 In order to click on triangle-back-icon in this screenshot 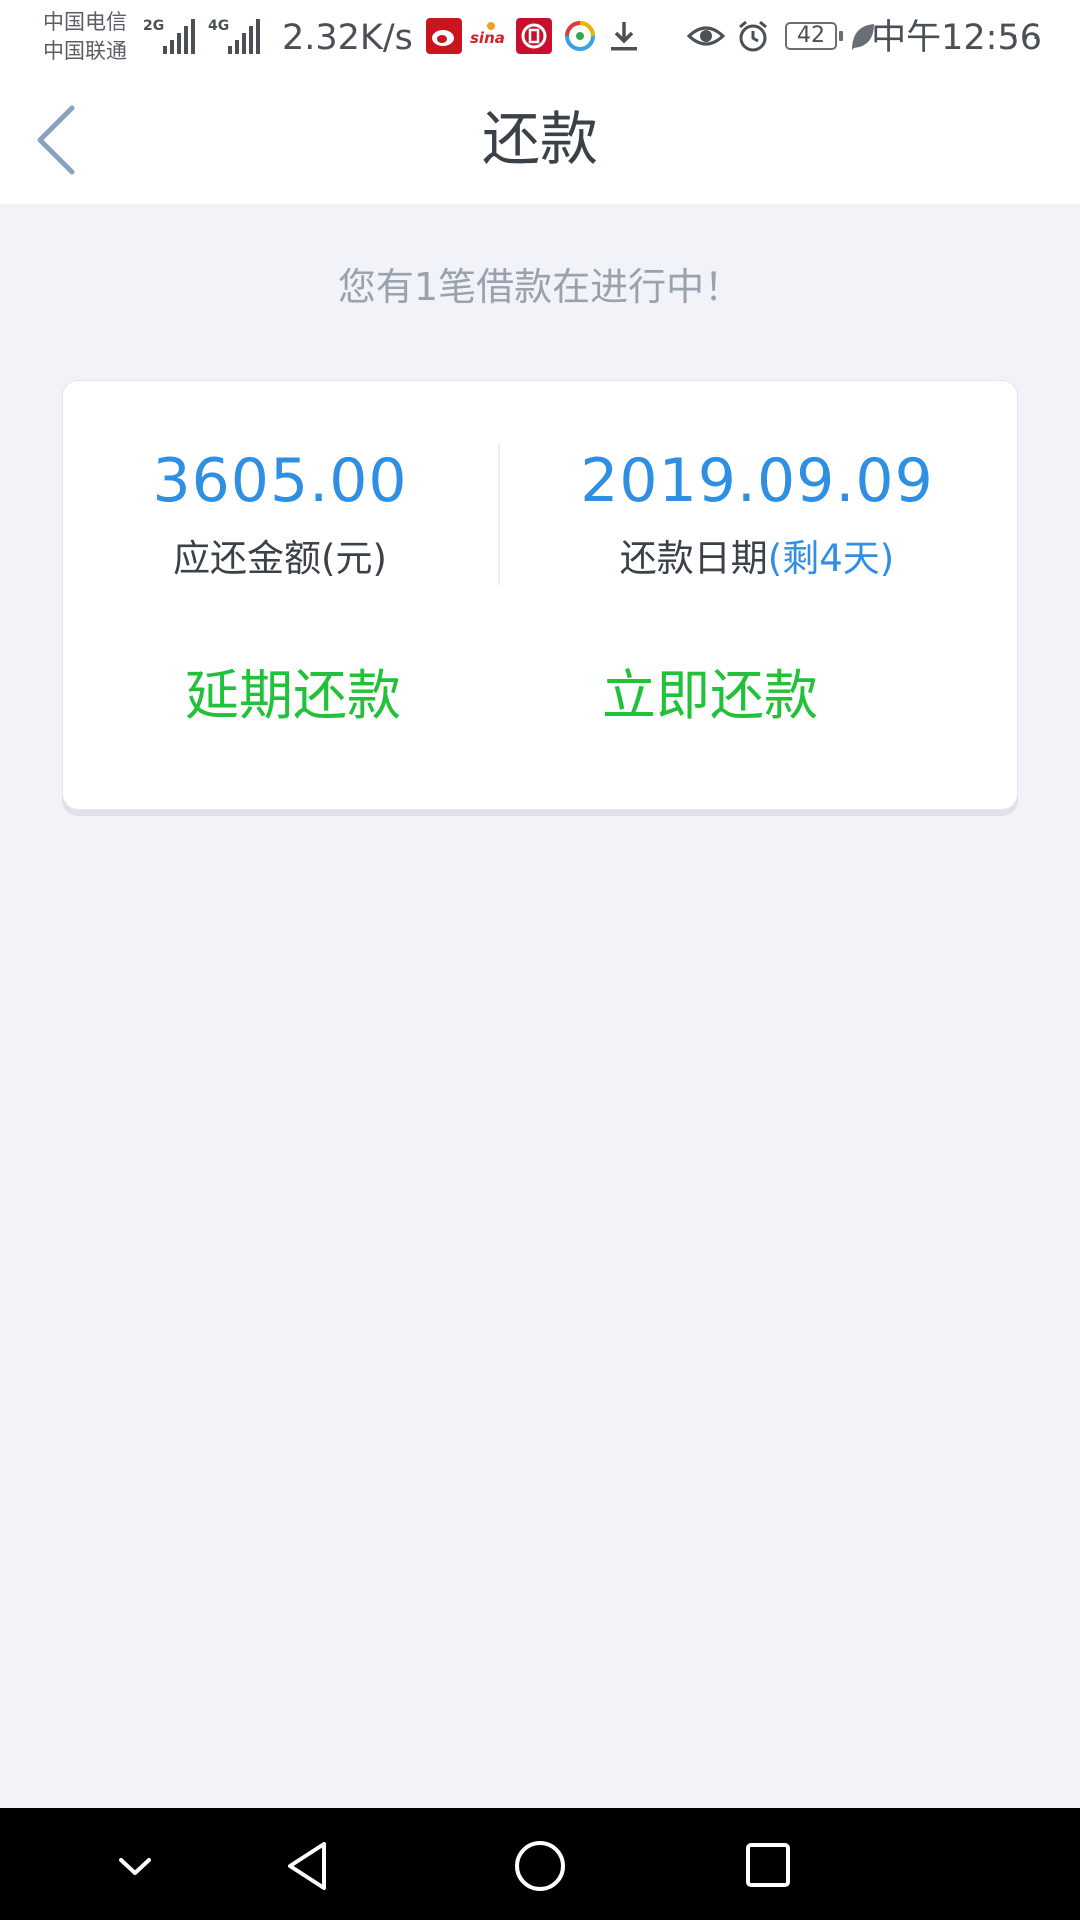, I will do `click(310, 1866)`.